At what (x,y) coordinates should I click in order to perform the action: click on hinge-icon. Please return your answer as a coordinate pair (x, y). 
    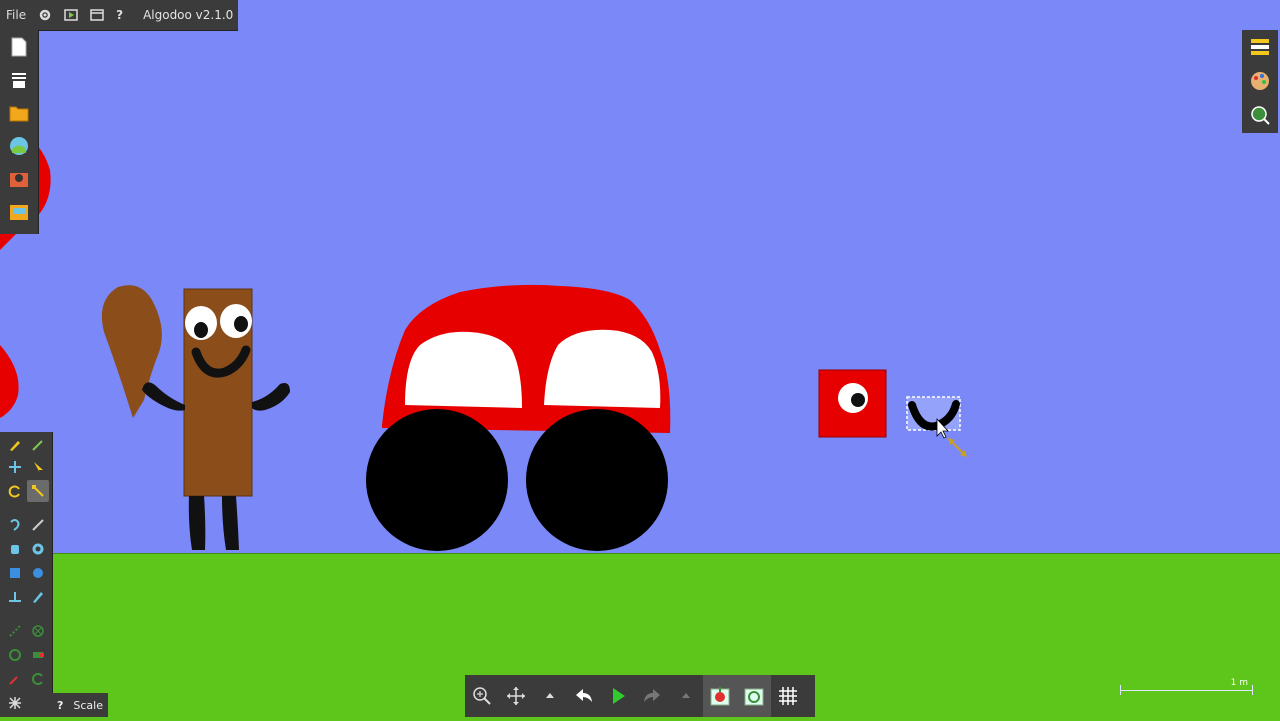
    Looking at the image, I should click on (38, 631).